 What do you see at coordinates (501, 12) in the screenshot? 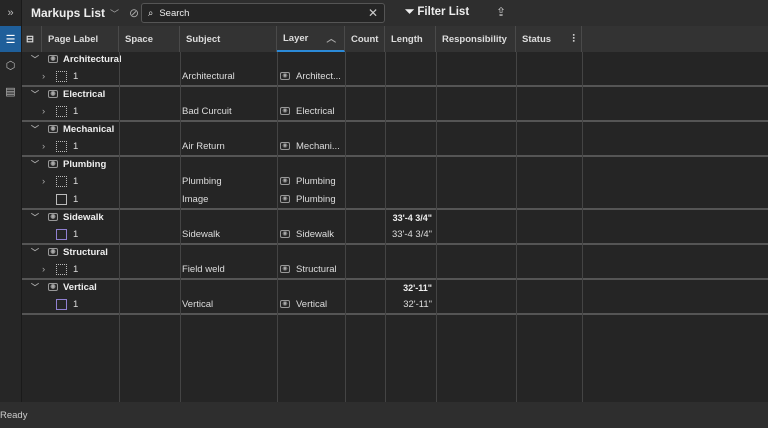
I see `export-icon: ⇪` at bounding box center [501, 12].